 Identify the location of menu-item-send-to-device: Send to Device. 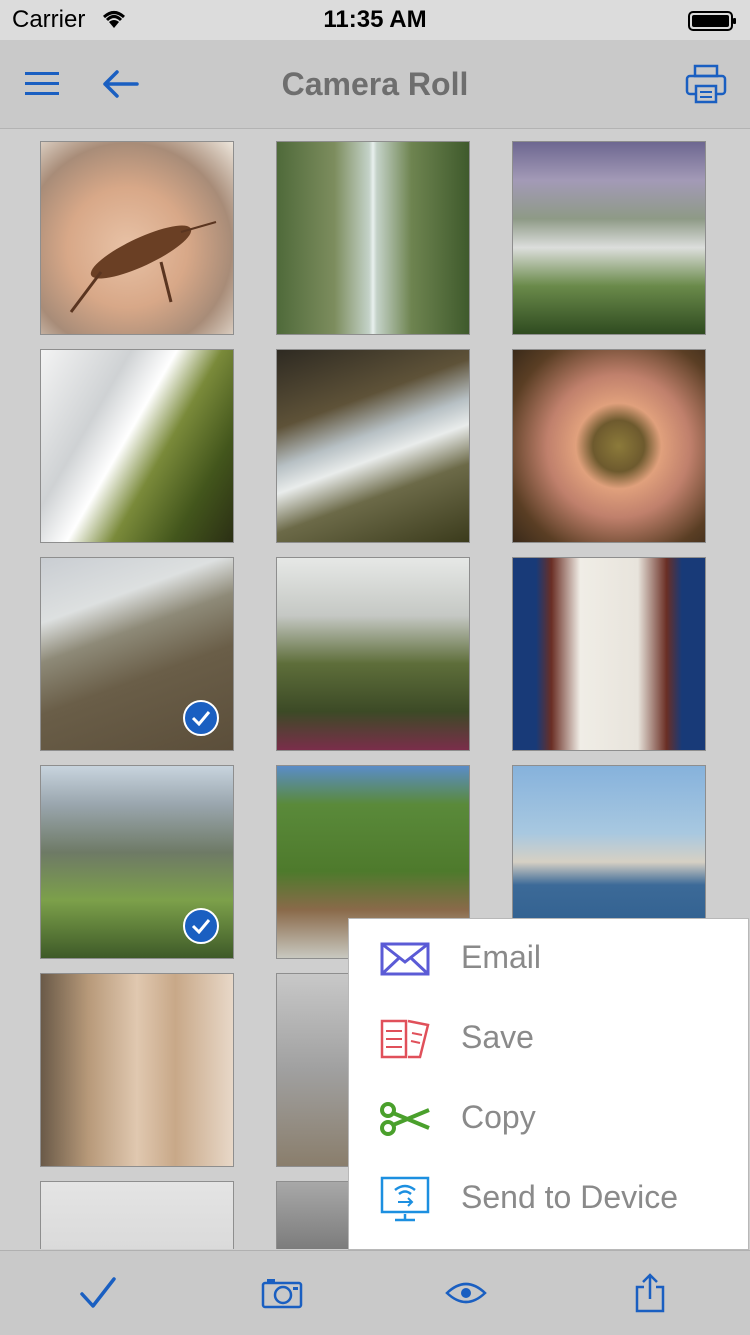
(548, 1199).